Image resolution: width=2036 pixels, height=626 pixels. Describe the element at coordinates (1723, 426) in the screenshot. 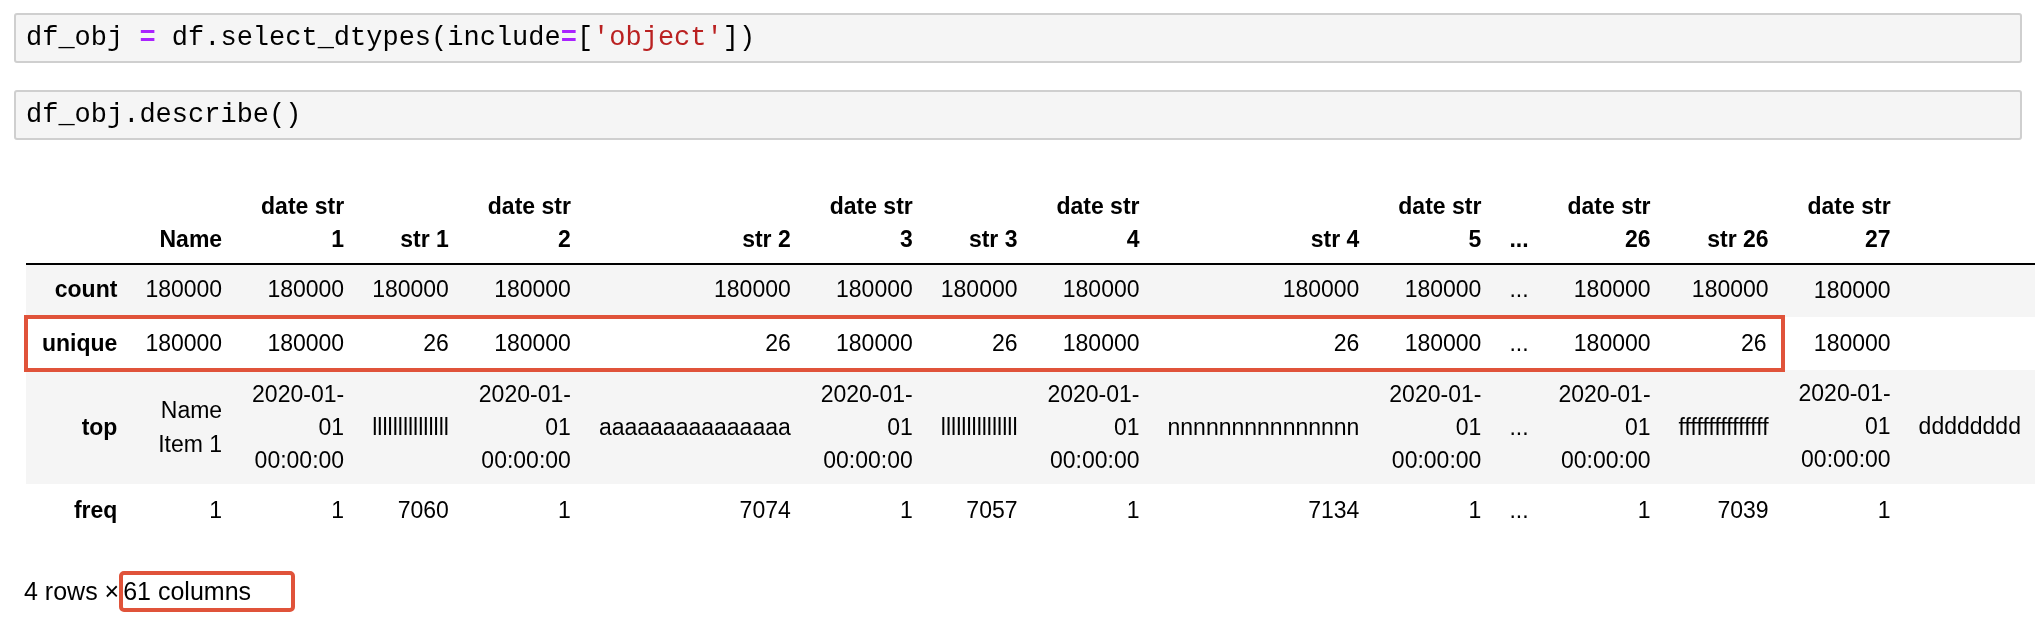

I see `table-cell: fffffffffffffff` at that location.